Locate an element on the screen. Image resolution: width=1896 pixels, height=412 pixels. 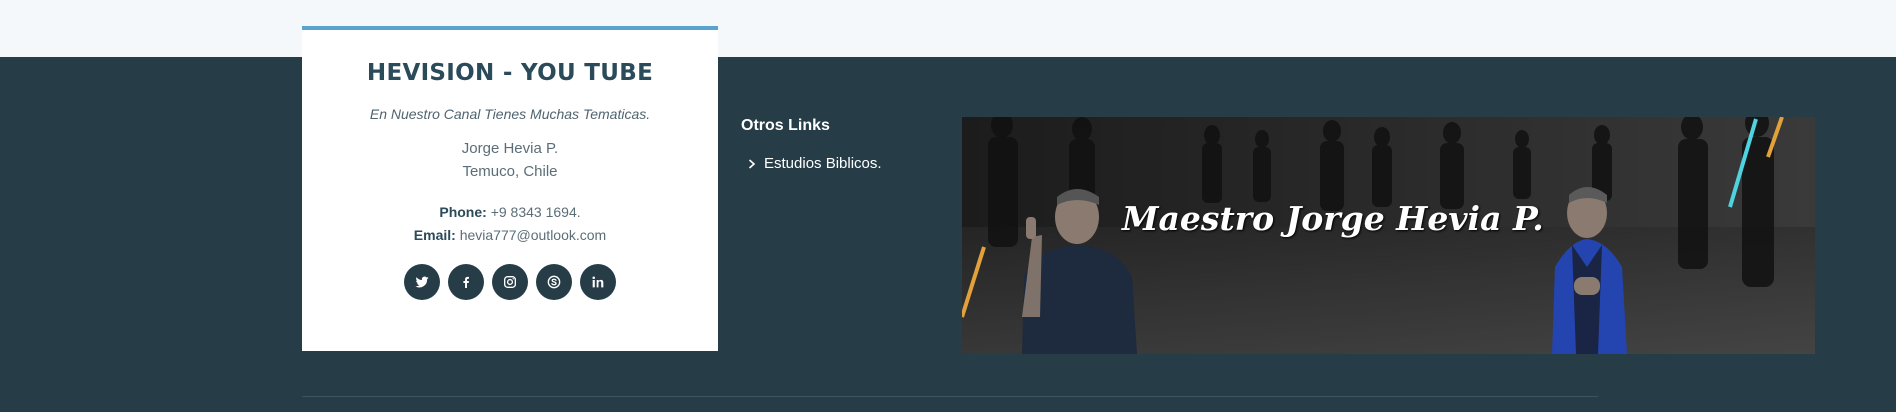
social-links is located at coordinates (510, 282).